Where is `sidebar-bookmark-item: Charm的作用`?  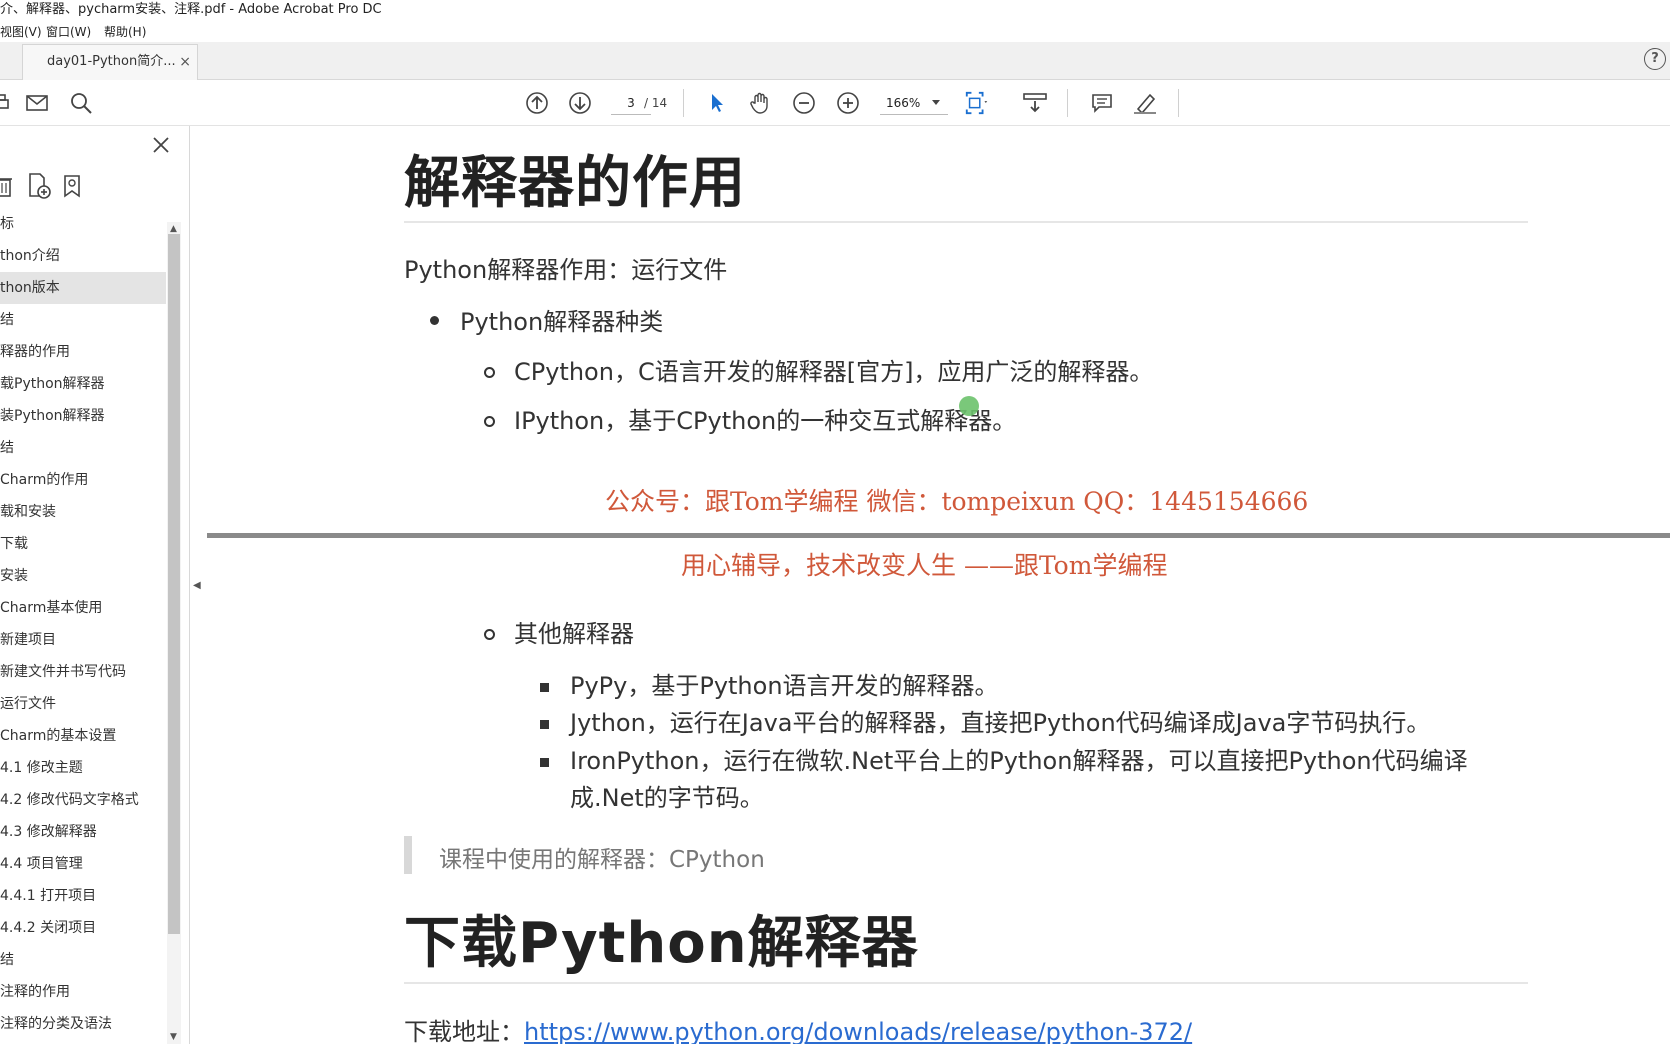
sidebar-bookmark-item: Charm的作用 is located at coordinates (83, 480).